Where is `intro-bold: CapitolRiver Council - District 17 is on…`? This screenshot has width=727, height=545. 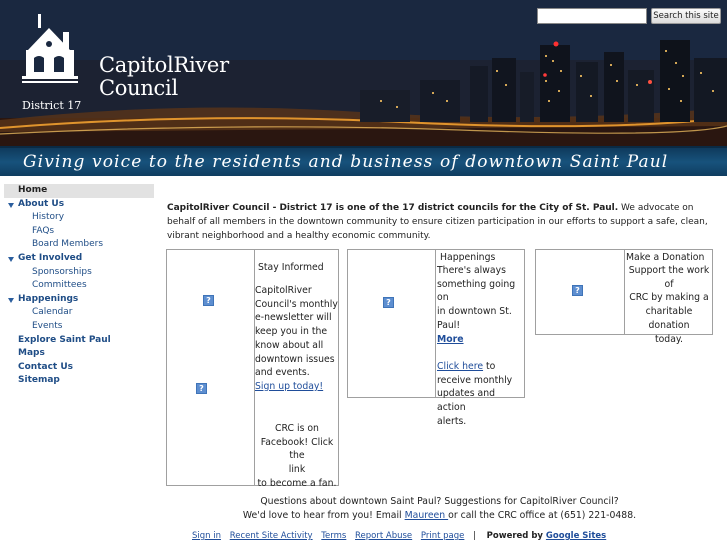
intro-bold: CapitolRiver Council - District 17 is on… is located at coordinates (393, 208).